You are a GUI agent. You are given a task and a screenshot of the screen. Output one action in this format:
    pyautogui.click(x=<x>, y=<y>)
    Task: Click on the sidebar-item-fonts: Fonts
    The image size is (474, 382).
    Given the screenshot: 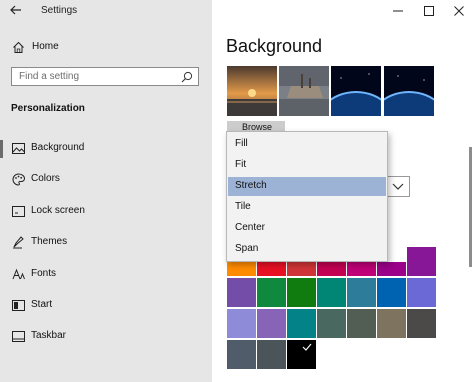 What is the action you would take?
    pyautogui.click(x=106, y=276)
    